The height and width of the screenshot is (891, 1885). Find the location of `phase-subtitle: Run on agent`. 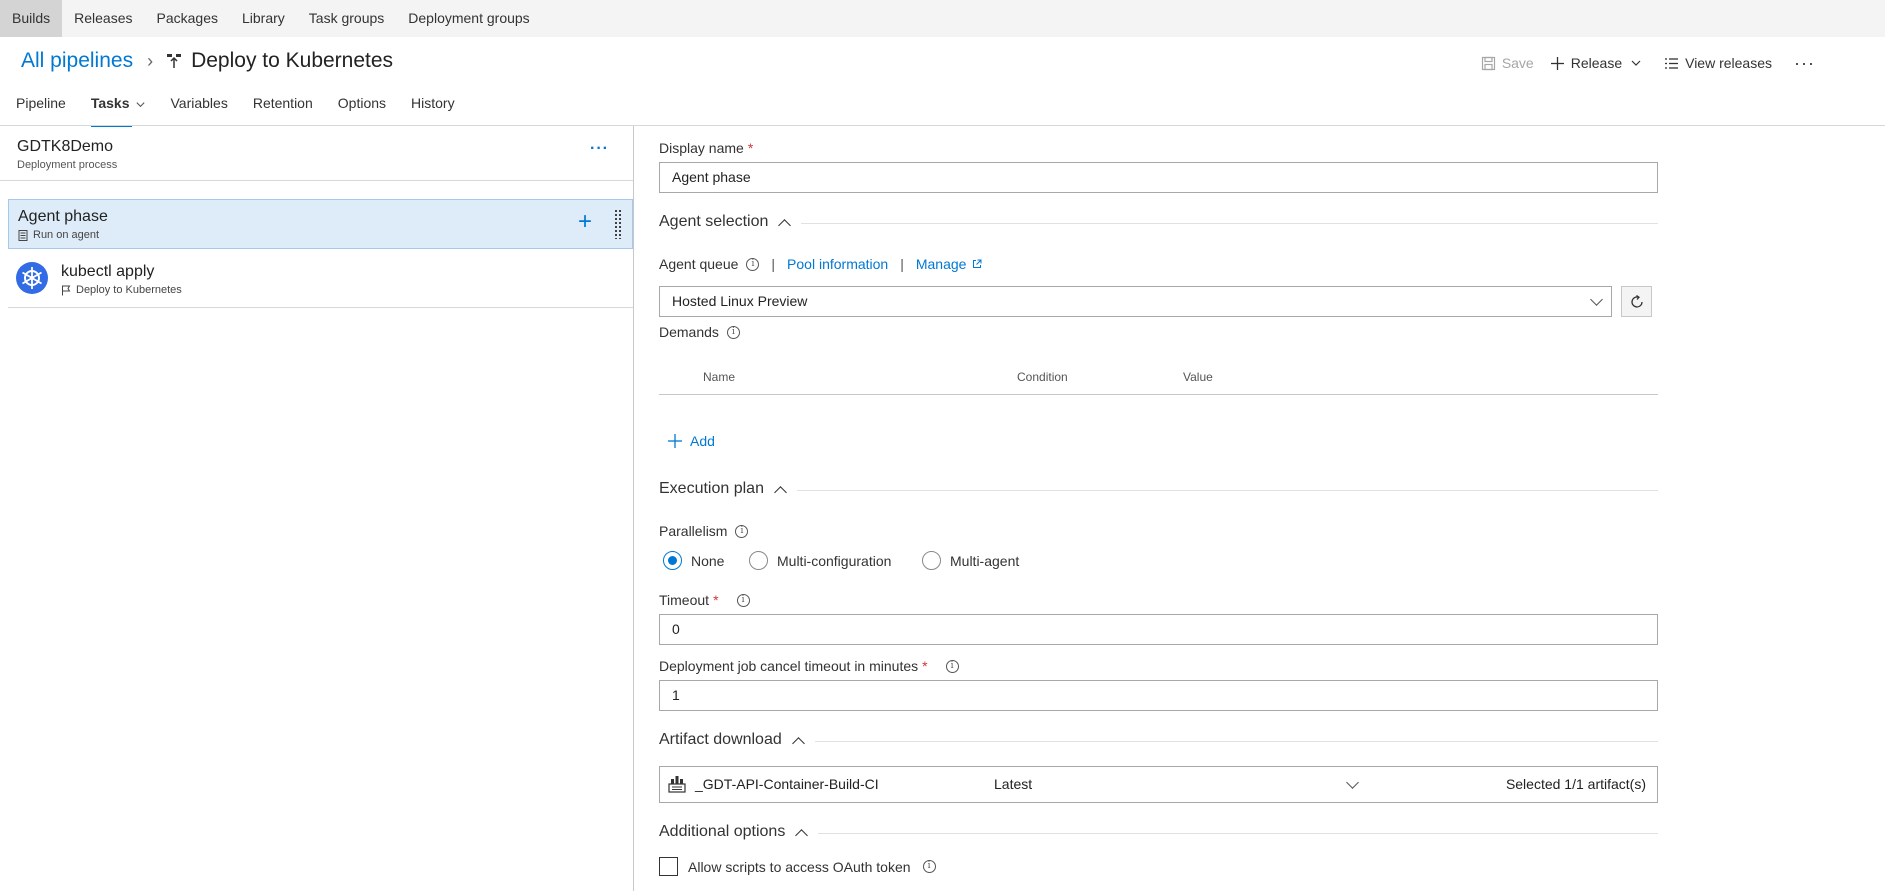

phase-subtitle: Run on agent is located at coordinates (58, 235).